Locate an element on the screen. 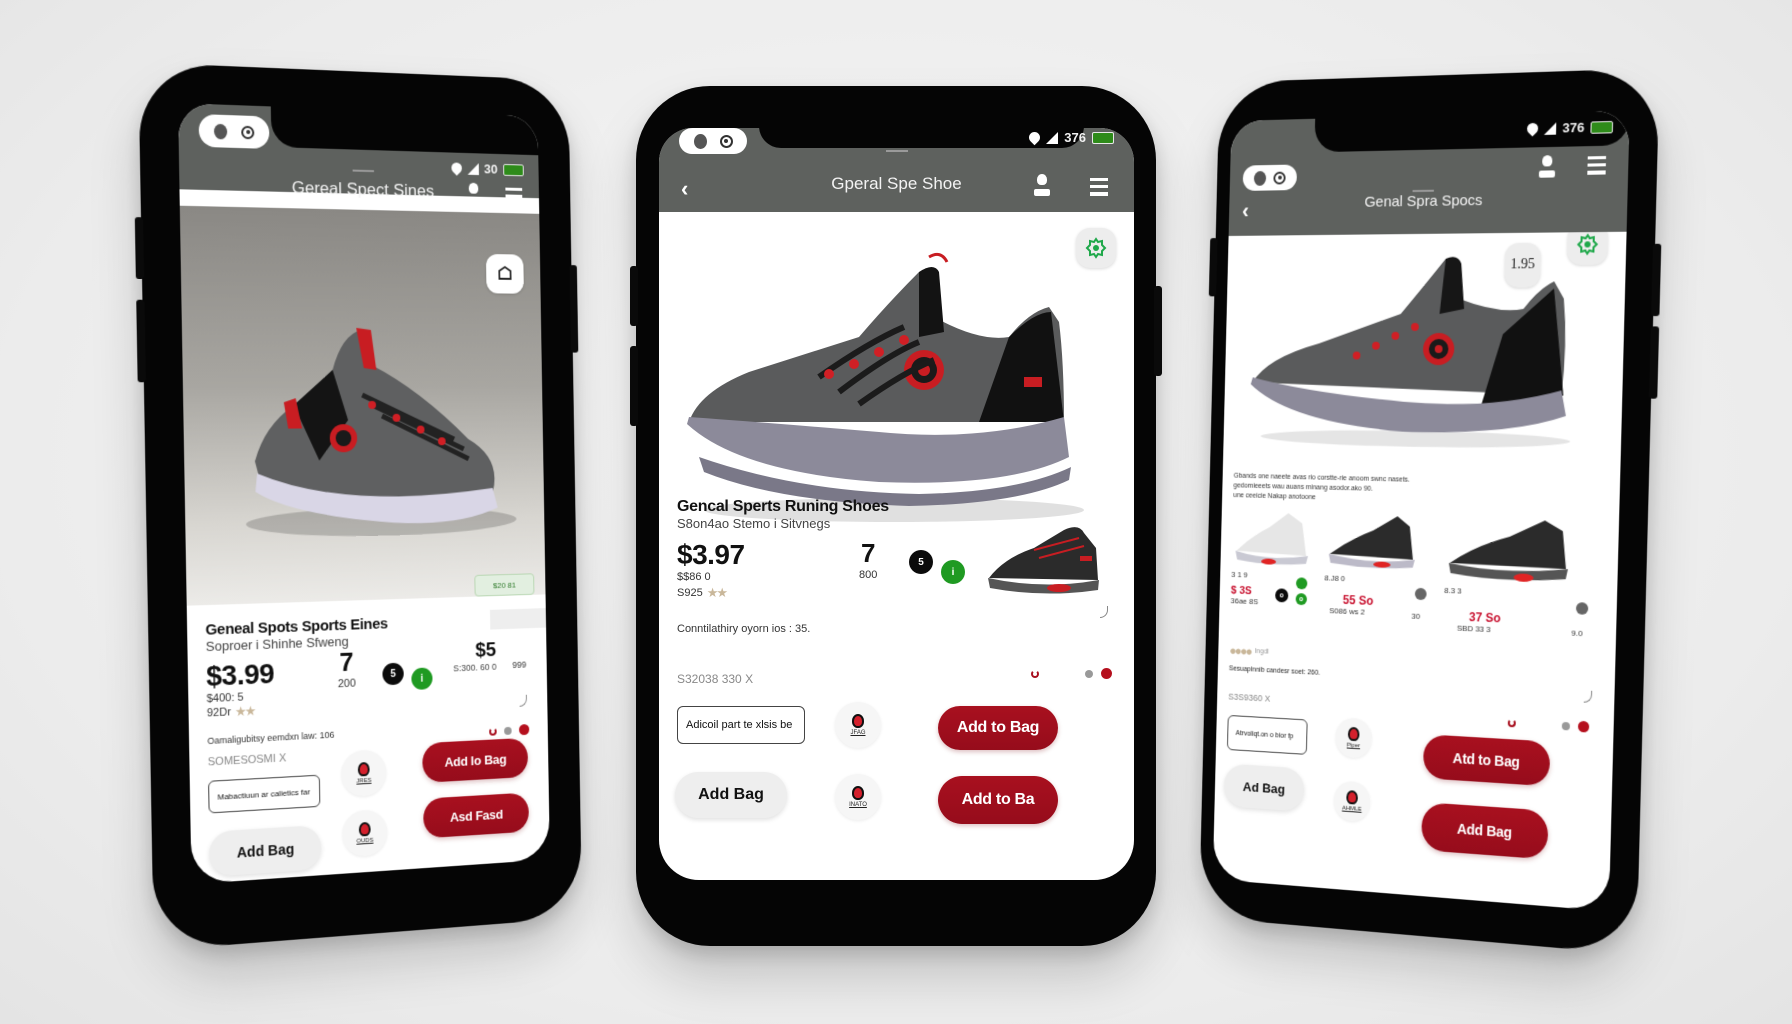 The width and height of the screenshot is (1792, 1024). rating-text: S925 is located at coordinates (690, 593).